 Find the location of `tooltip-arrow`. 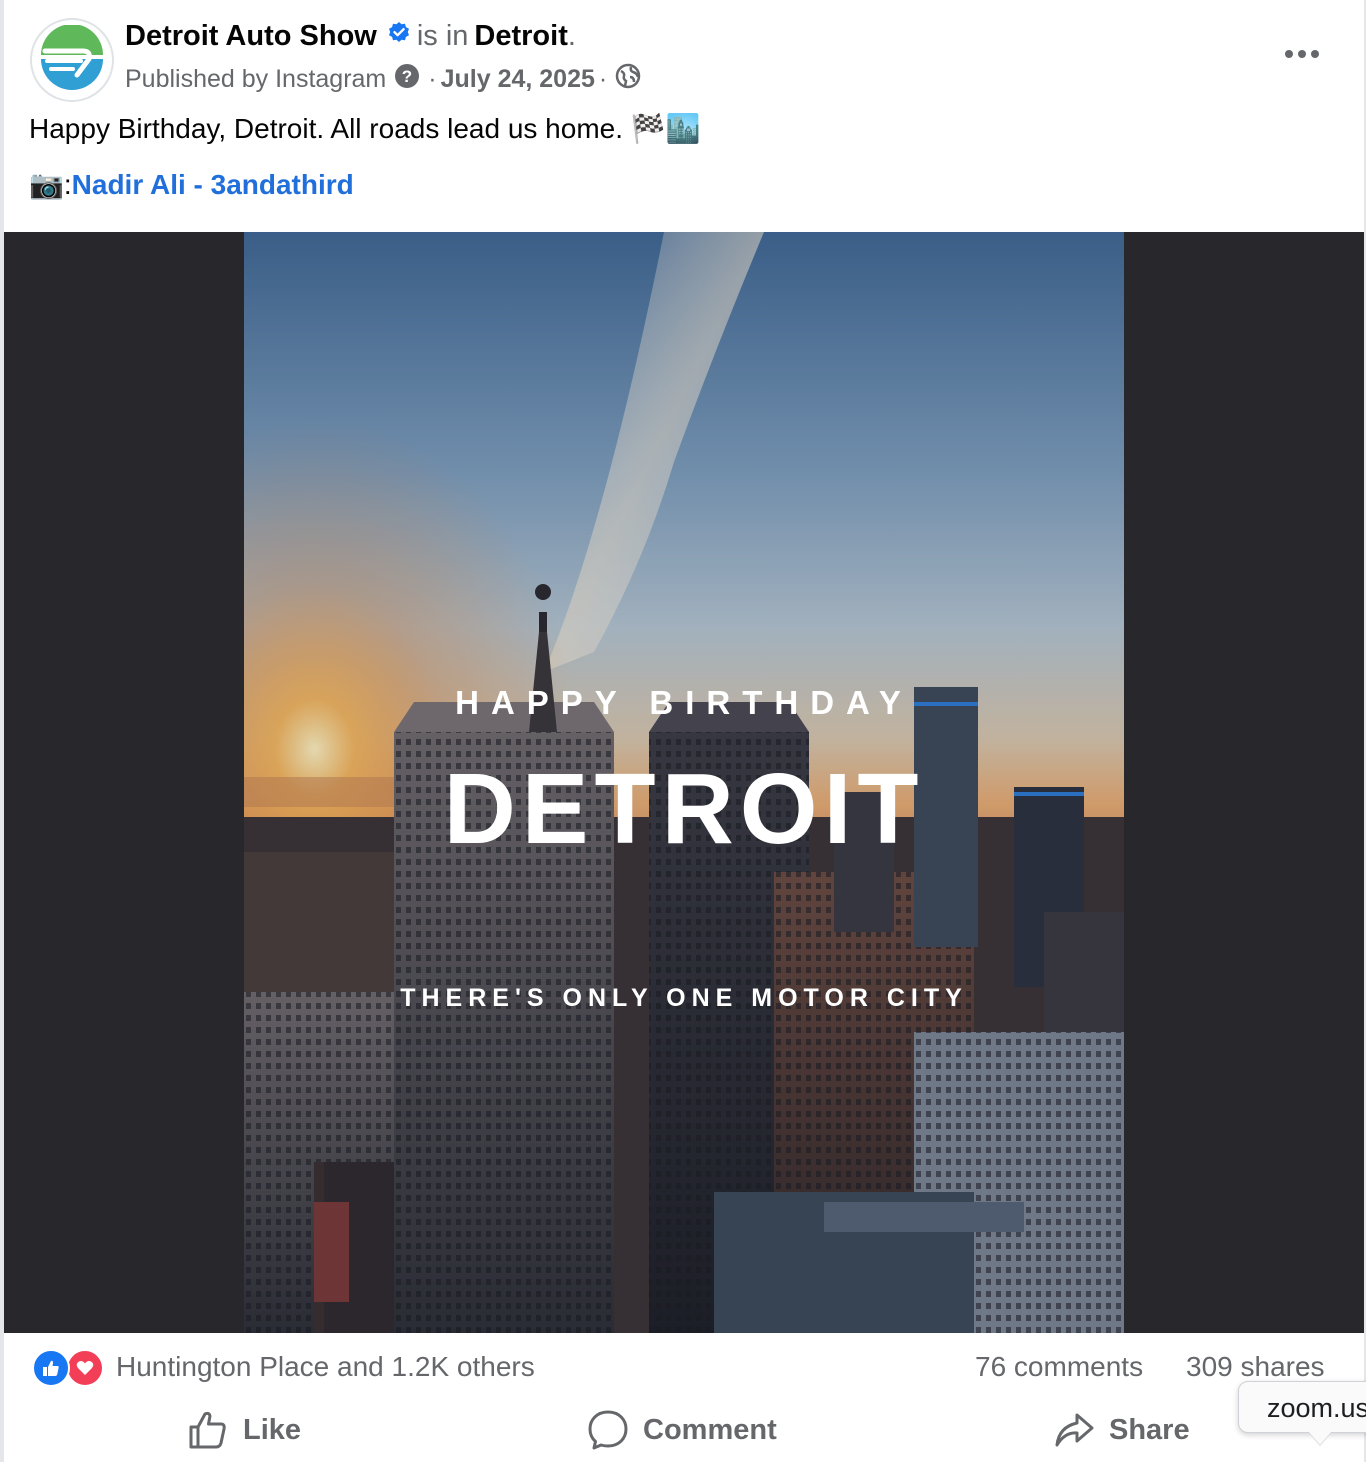

tooltip-arrow is located at coordinates (1320, 1438).